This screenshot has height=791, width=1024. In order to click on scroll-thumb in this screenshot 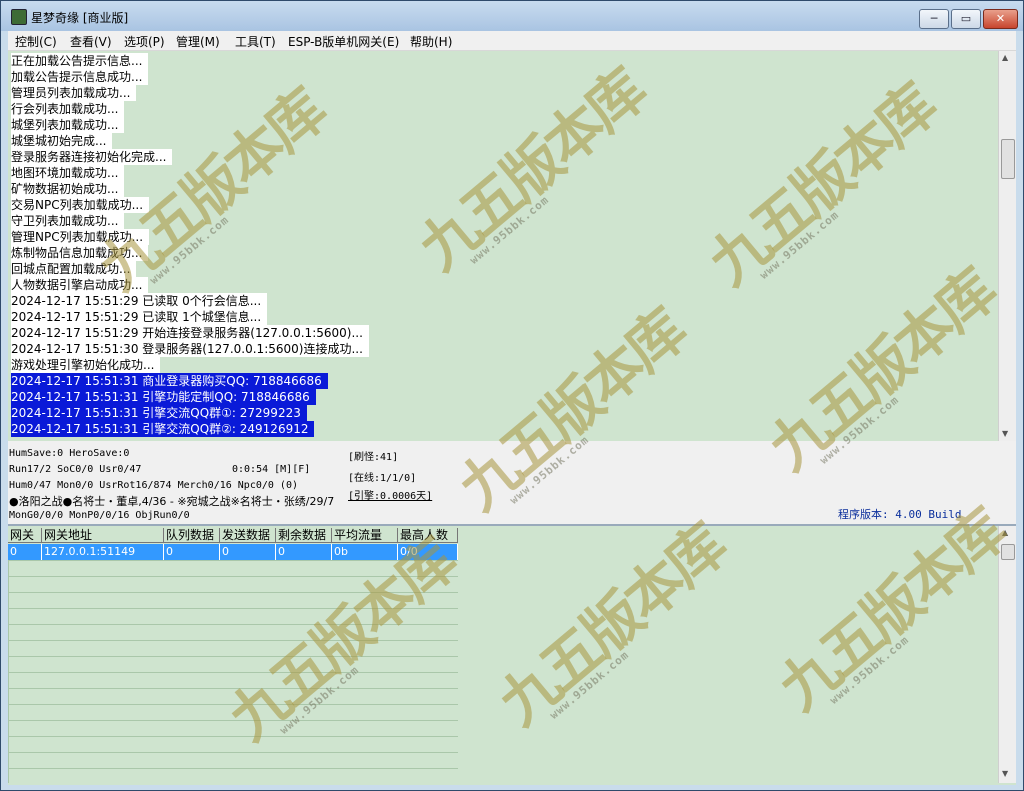, I will do `click(1008, 159)`.